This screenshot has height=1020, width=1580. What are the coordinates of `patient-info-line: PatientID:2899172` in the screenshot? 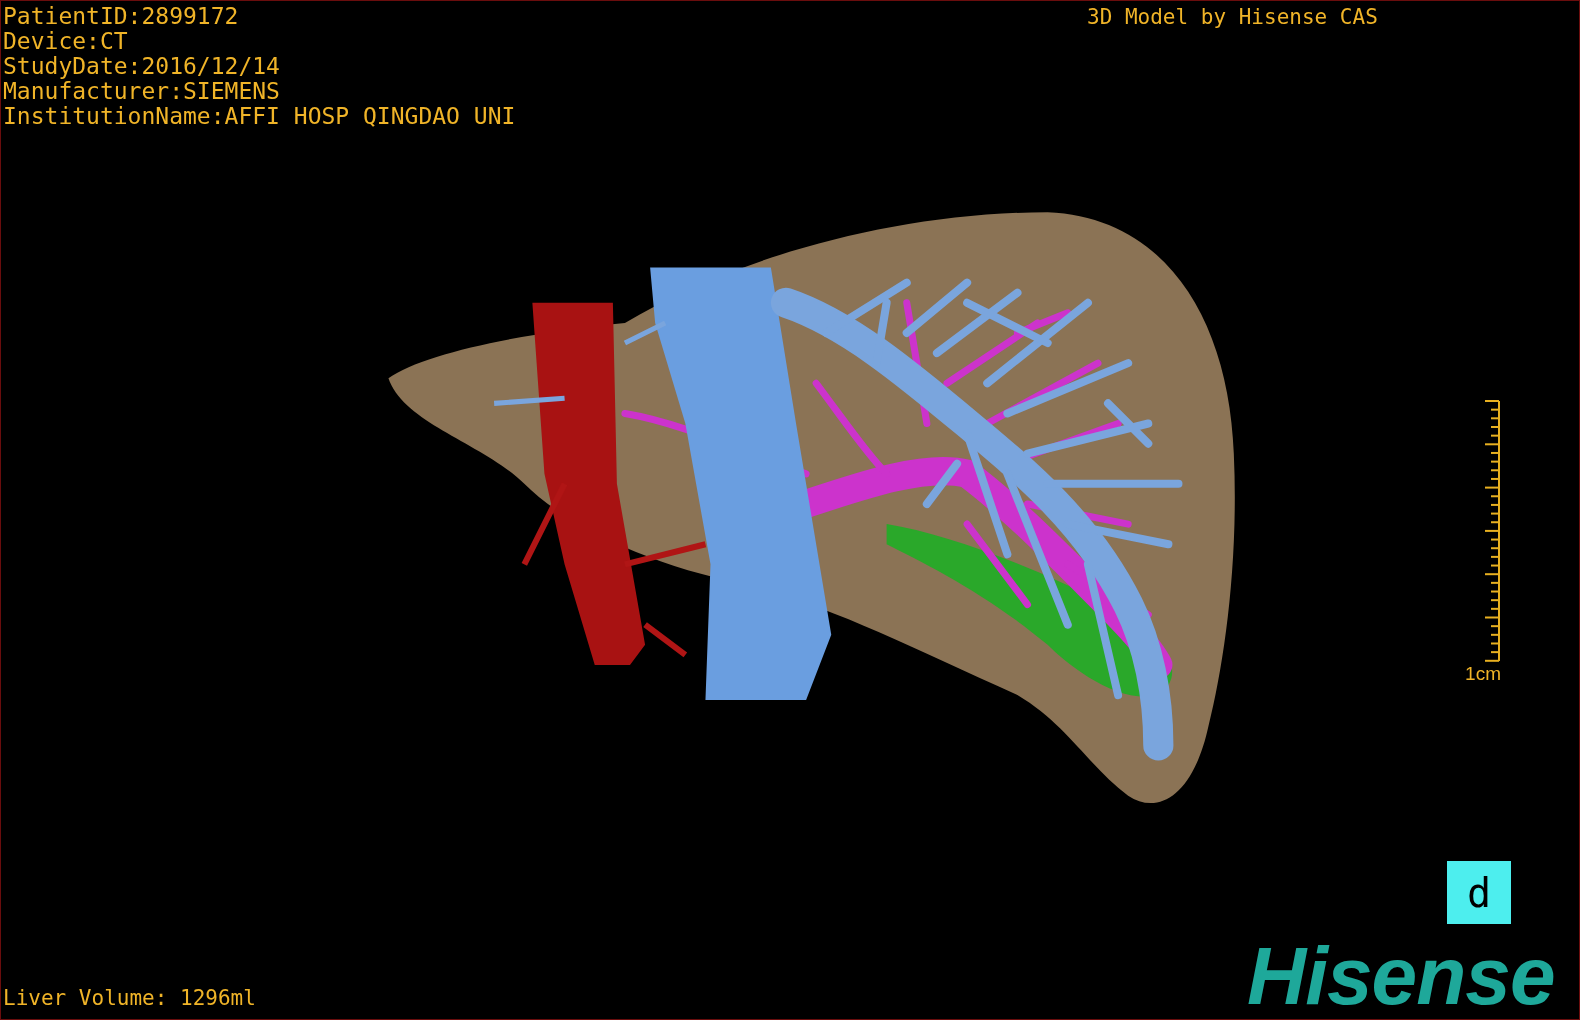 It's located at (121, 16).